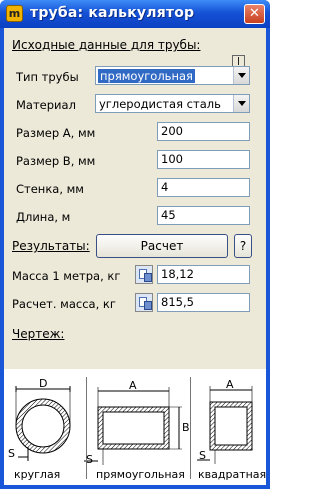  I want to click on rect-dim-a: A, so click(133, 385).